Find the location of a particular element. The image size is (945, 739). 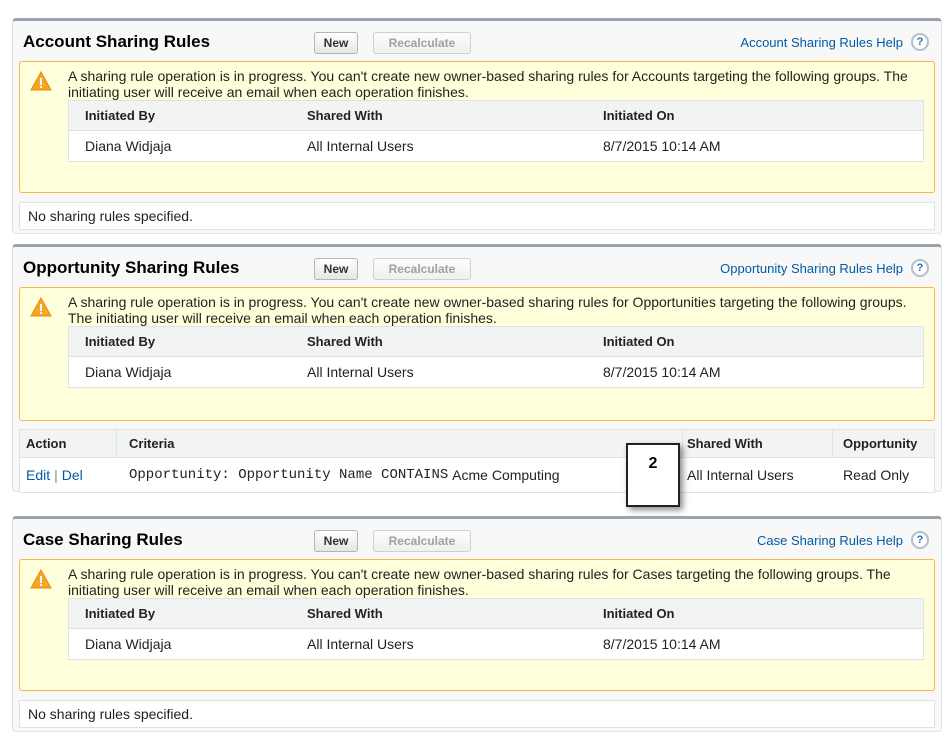

panel-title: Opportunity Sharing Rules is located at coordinates (131, 267).